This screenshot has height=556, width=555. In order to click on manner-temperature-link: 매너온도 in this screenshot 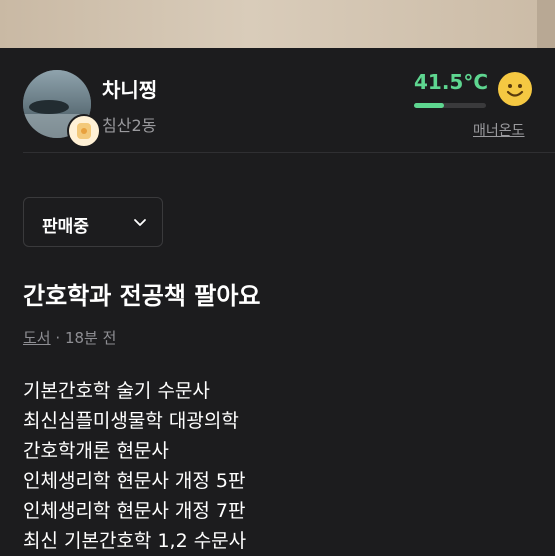, I will do `click(499, 130)`.